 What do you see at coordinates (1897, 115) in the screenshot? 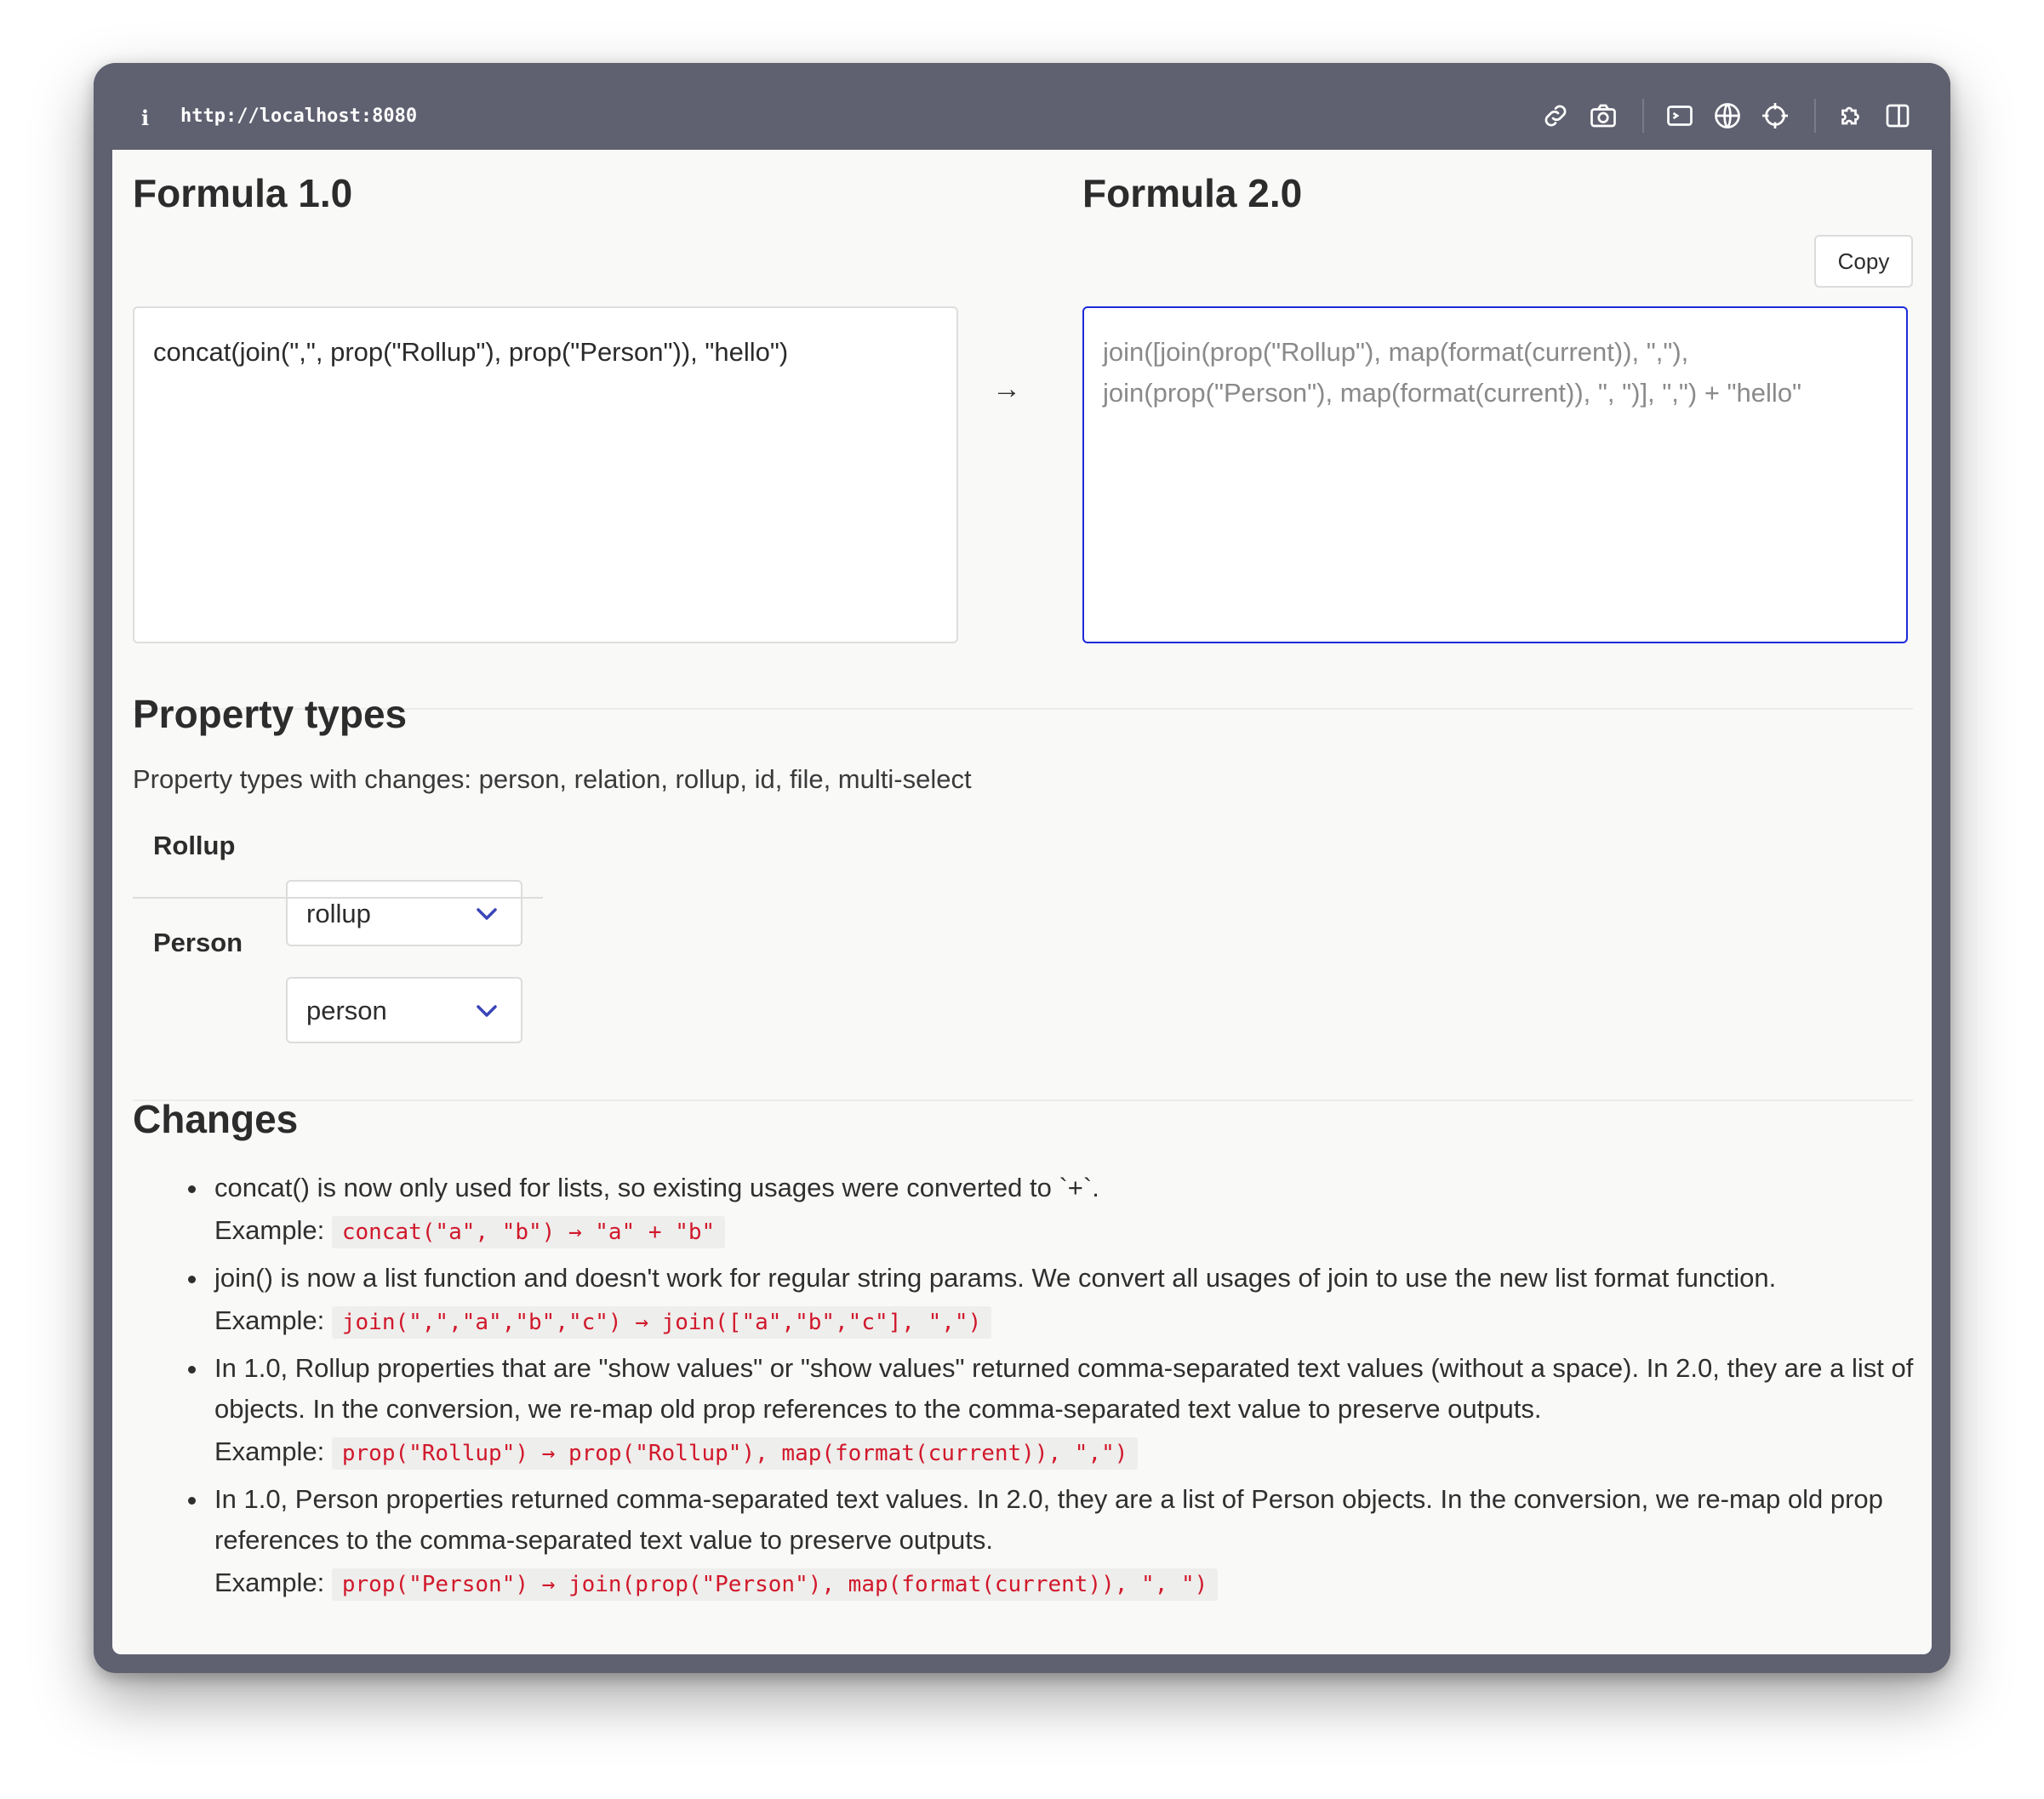
I see `split-view-icon` at bounding box center [1897, 115].